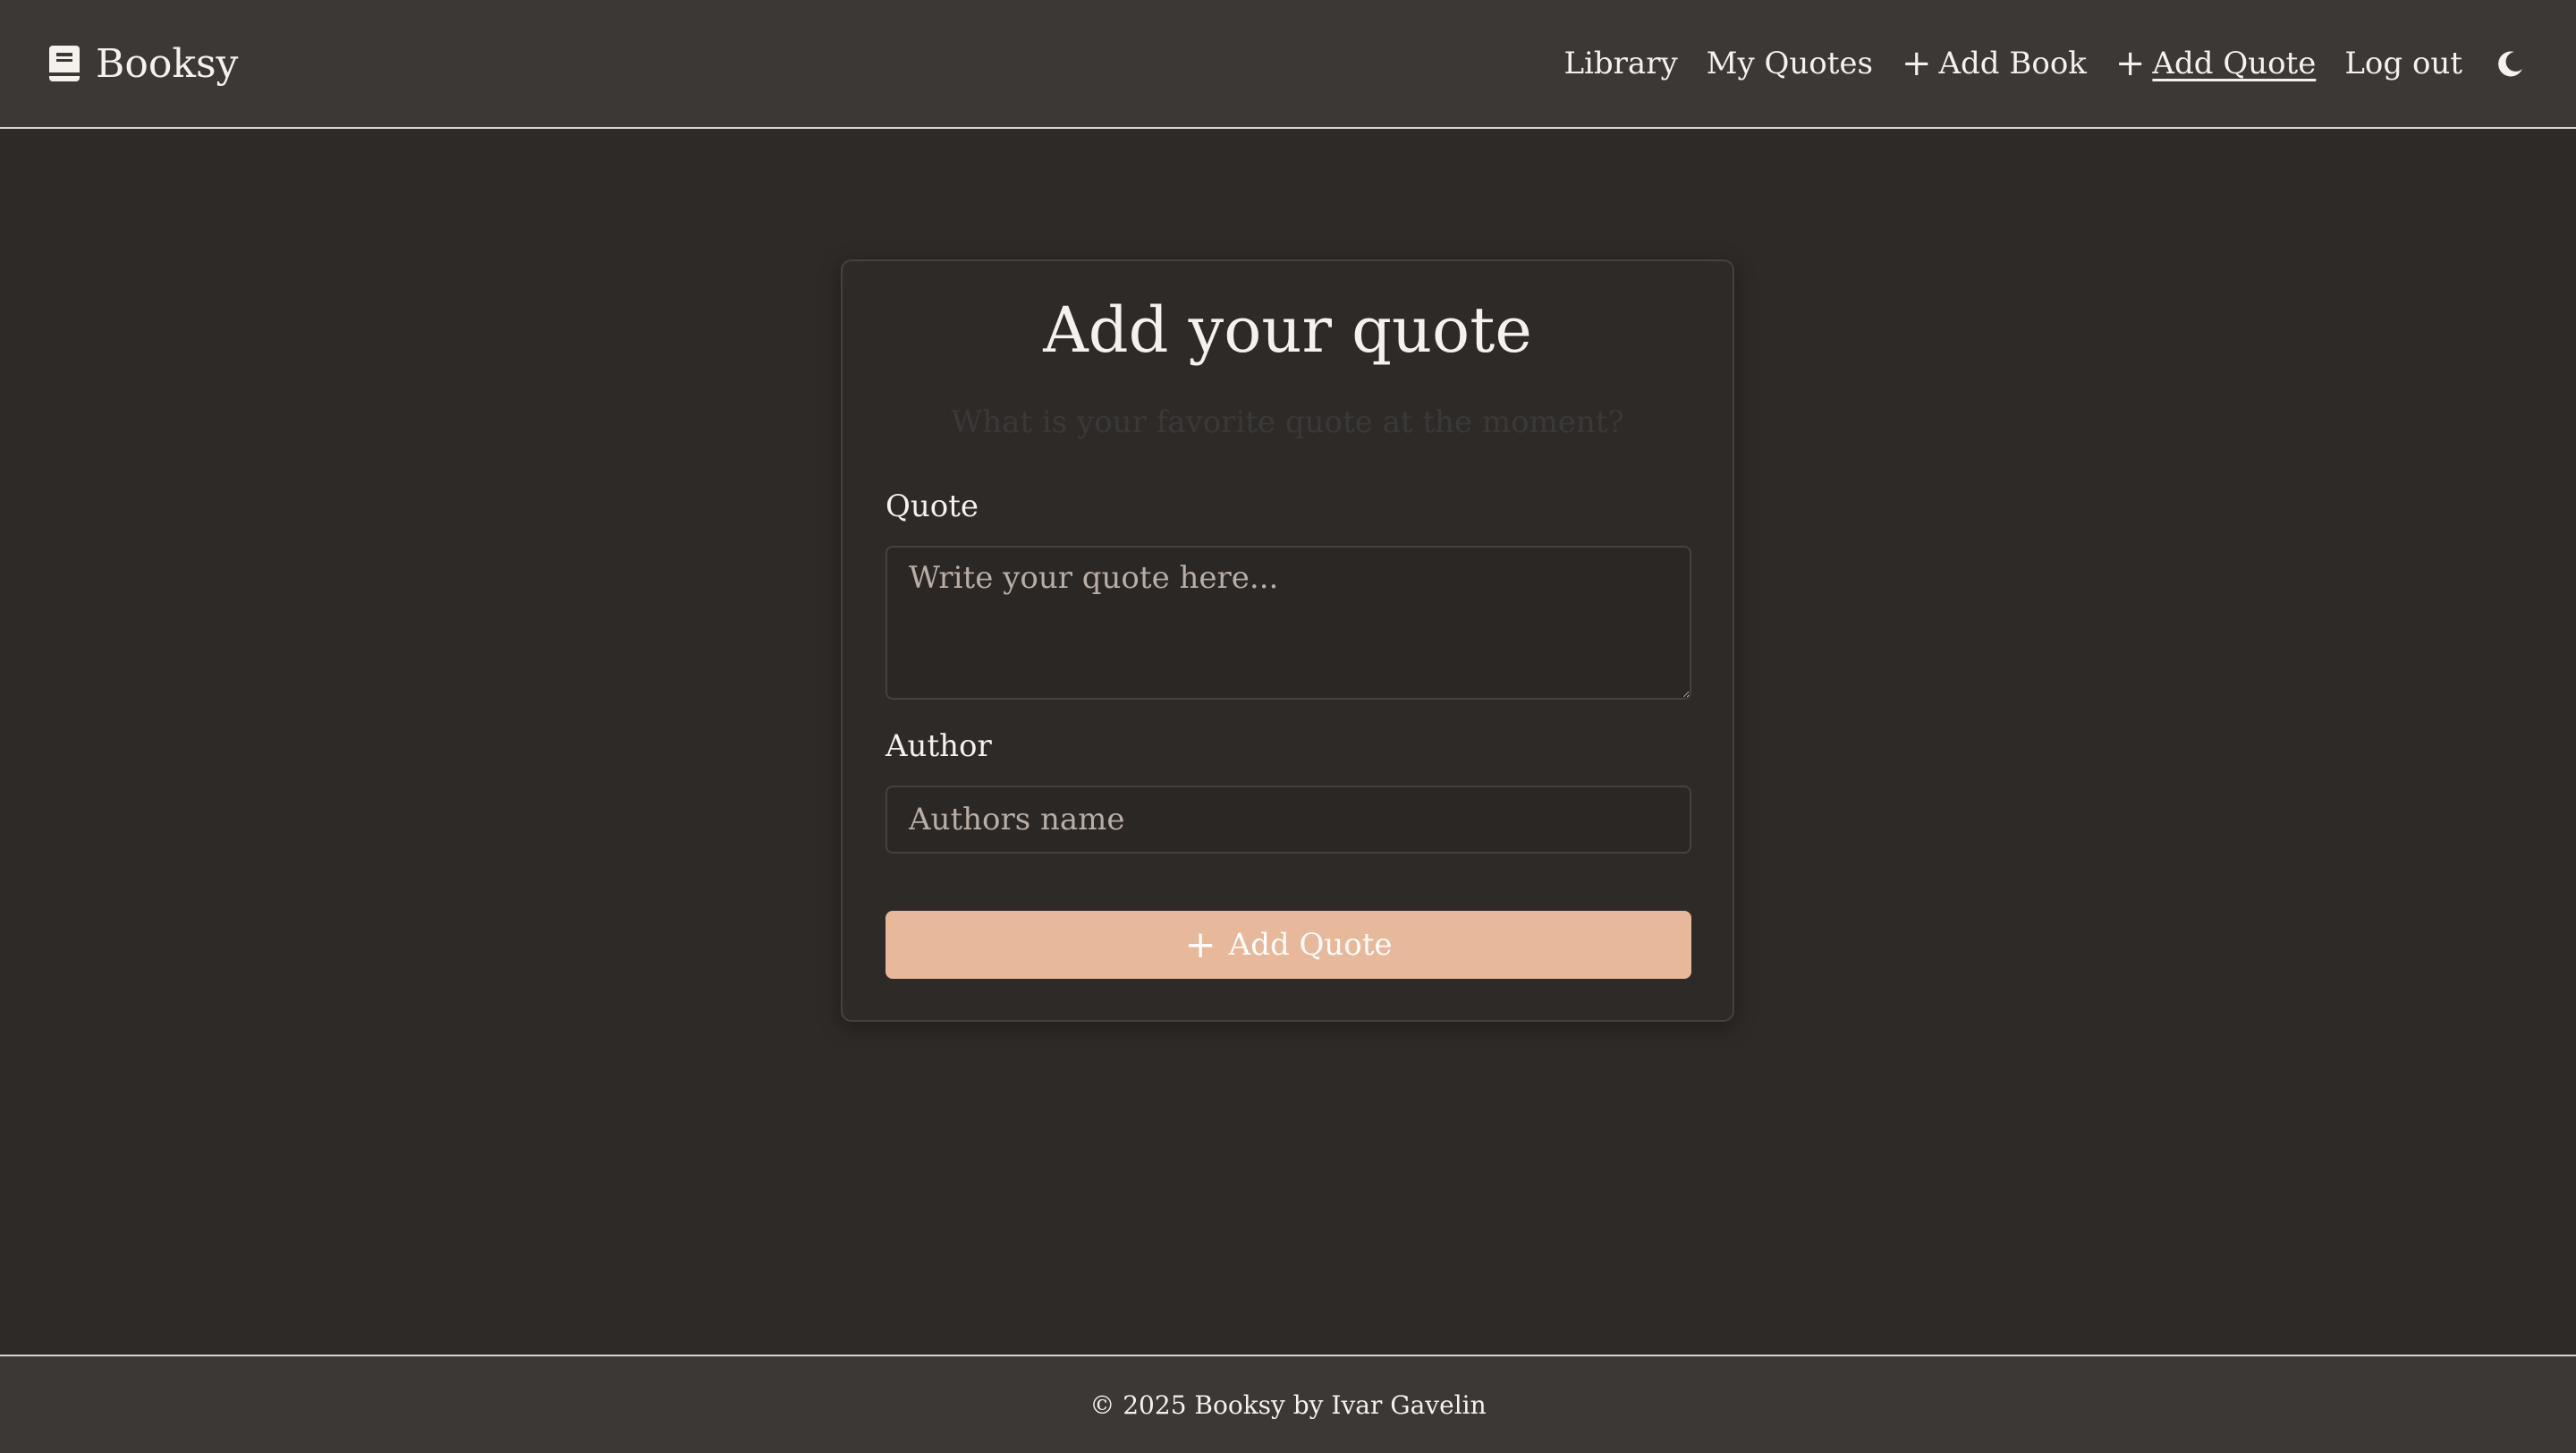  I want to click on theme-toggle-button, so click(2511, 63).